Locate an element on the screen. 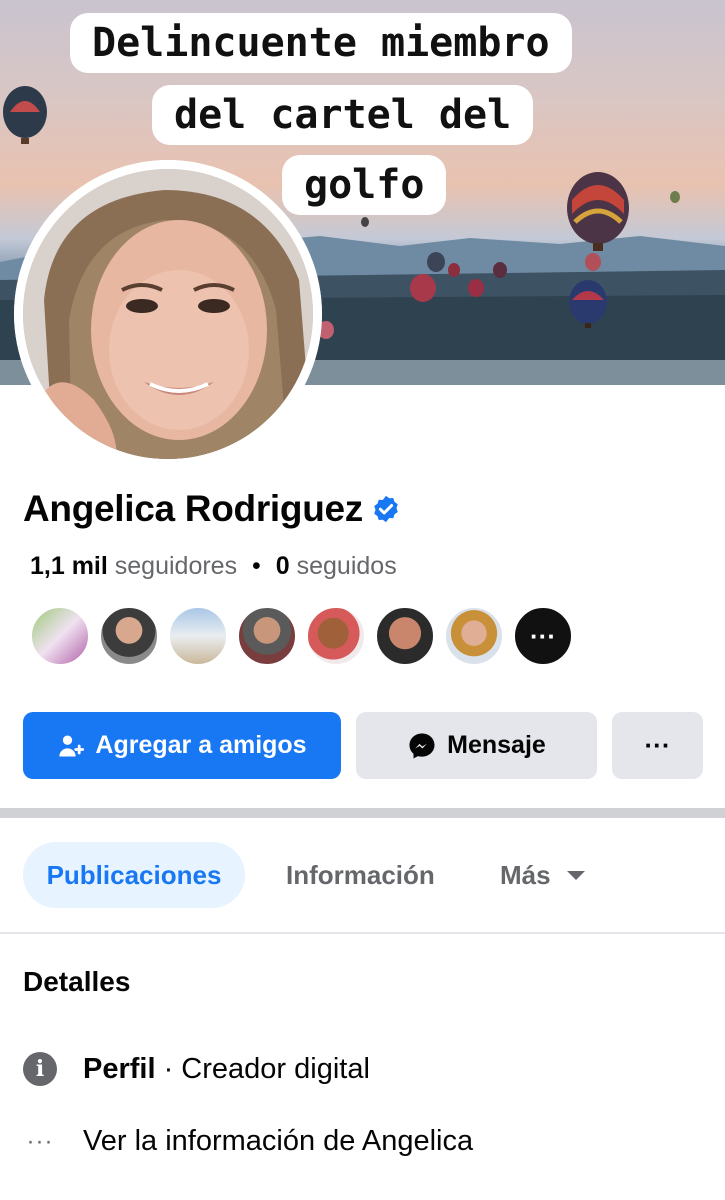 The image size is (725, 1200). see-about-info-link: ··· Ver la información de Angelica is located at coordinates (248, 1141).